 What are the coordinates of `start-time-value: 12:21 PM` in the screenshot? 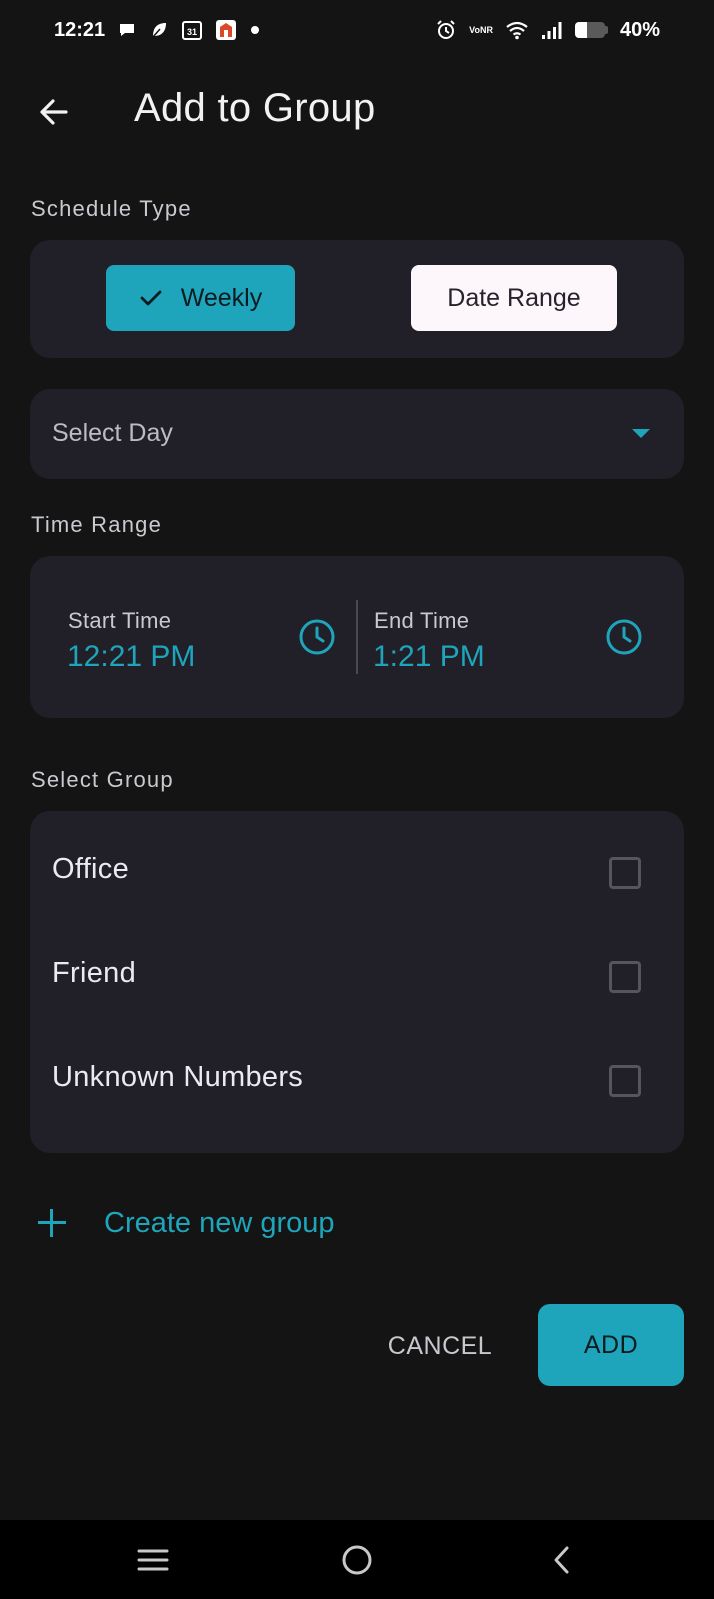 It's located at (131, 656).